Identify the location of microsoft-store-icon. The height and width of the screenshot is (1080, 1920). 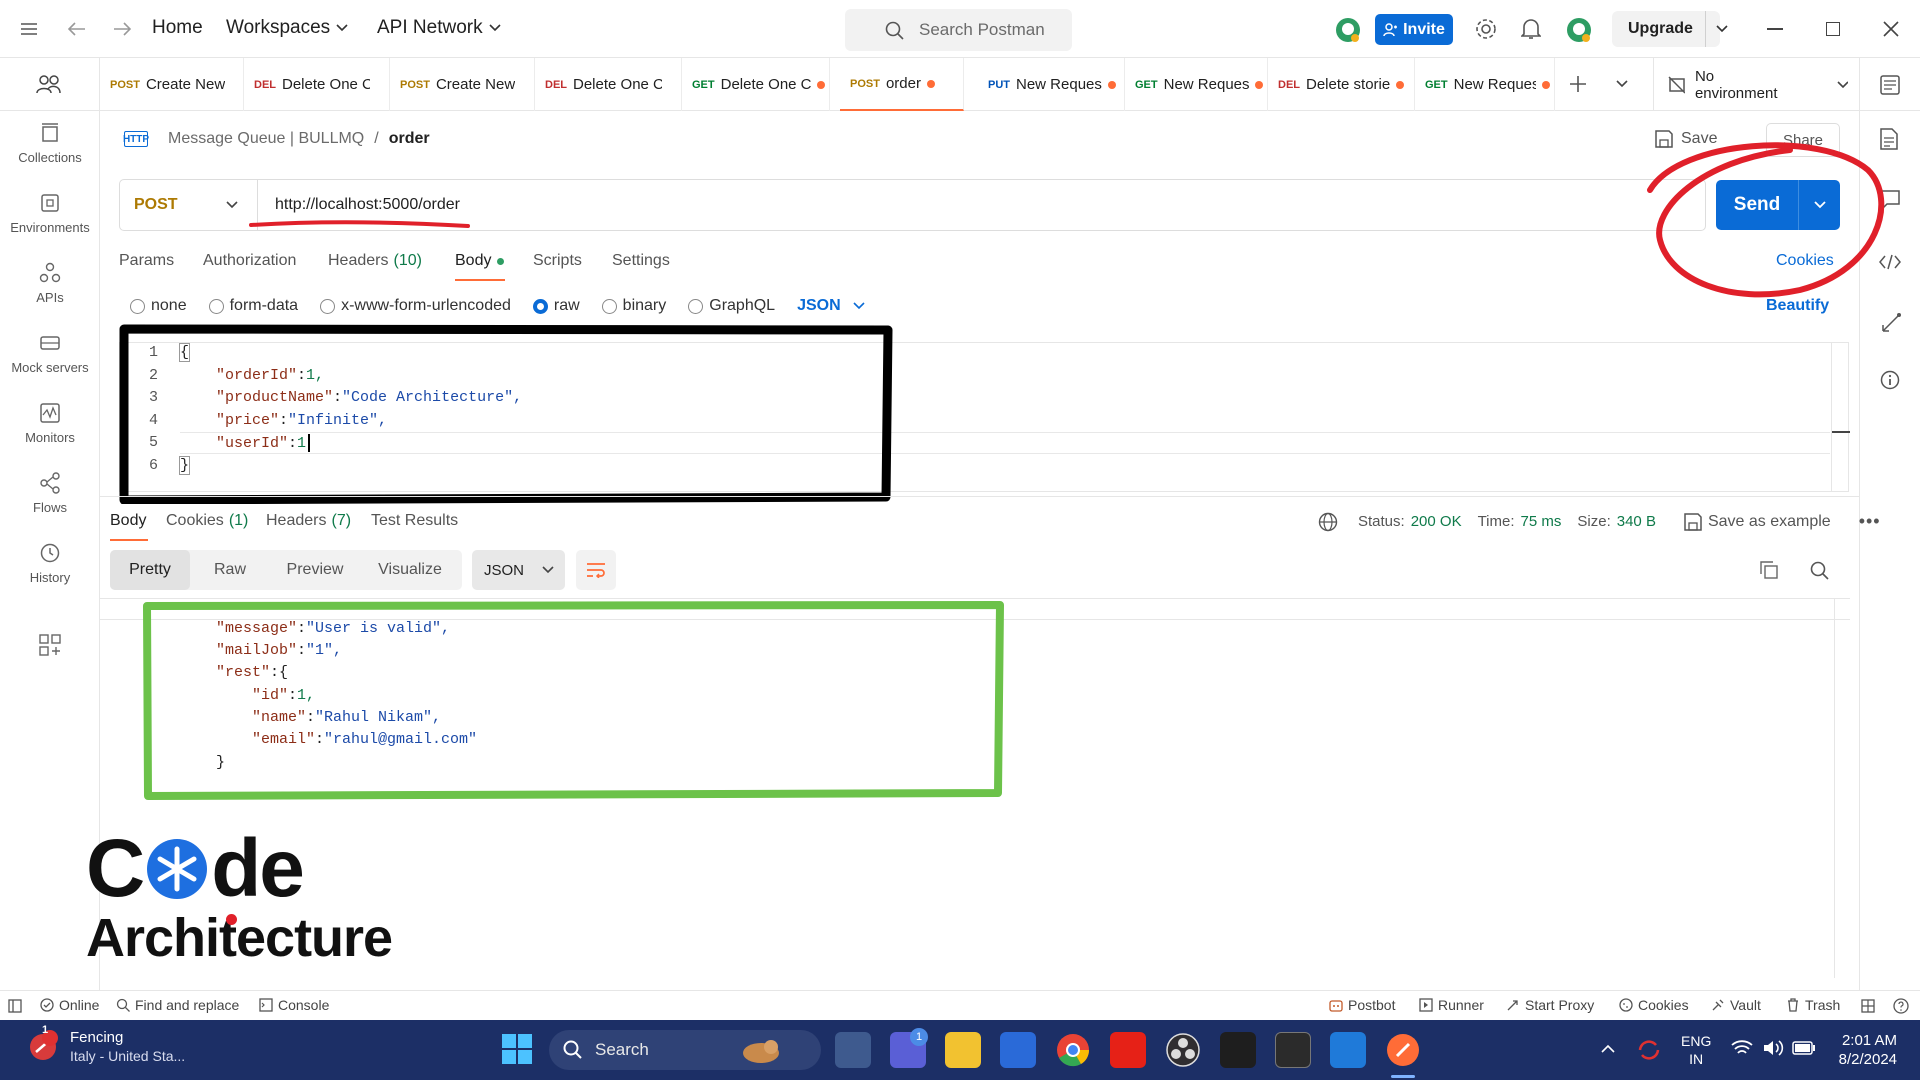
(1018, 1050).